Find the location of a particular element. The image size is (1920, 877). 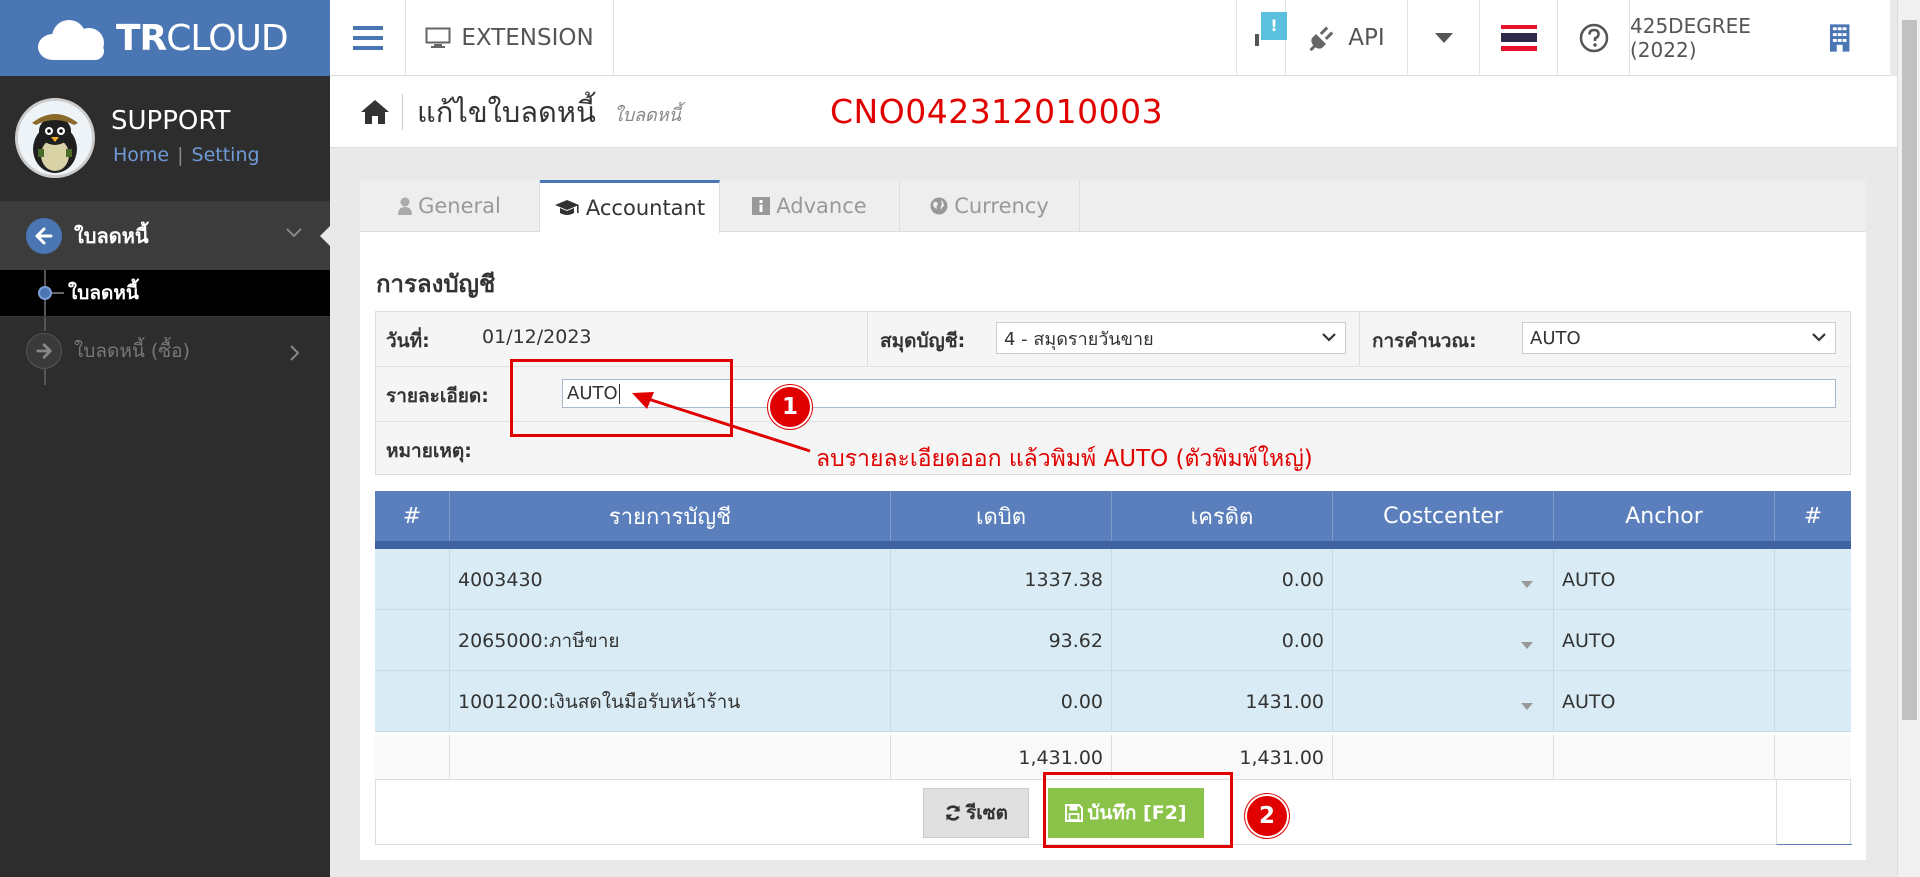

extension-button: EXTENSION is located at coordinates (510, 38).